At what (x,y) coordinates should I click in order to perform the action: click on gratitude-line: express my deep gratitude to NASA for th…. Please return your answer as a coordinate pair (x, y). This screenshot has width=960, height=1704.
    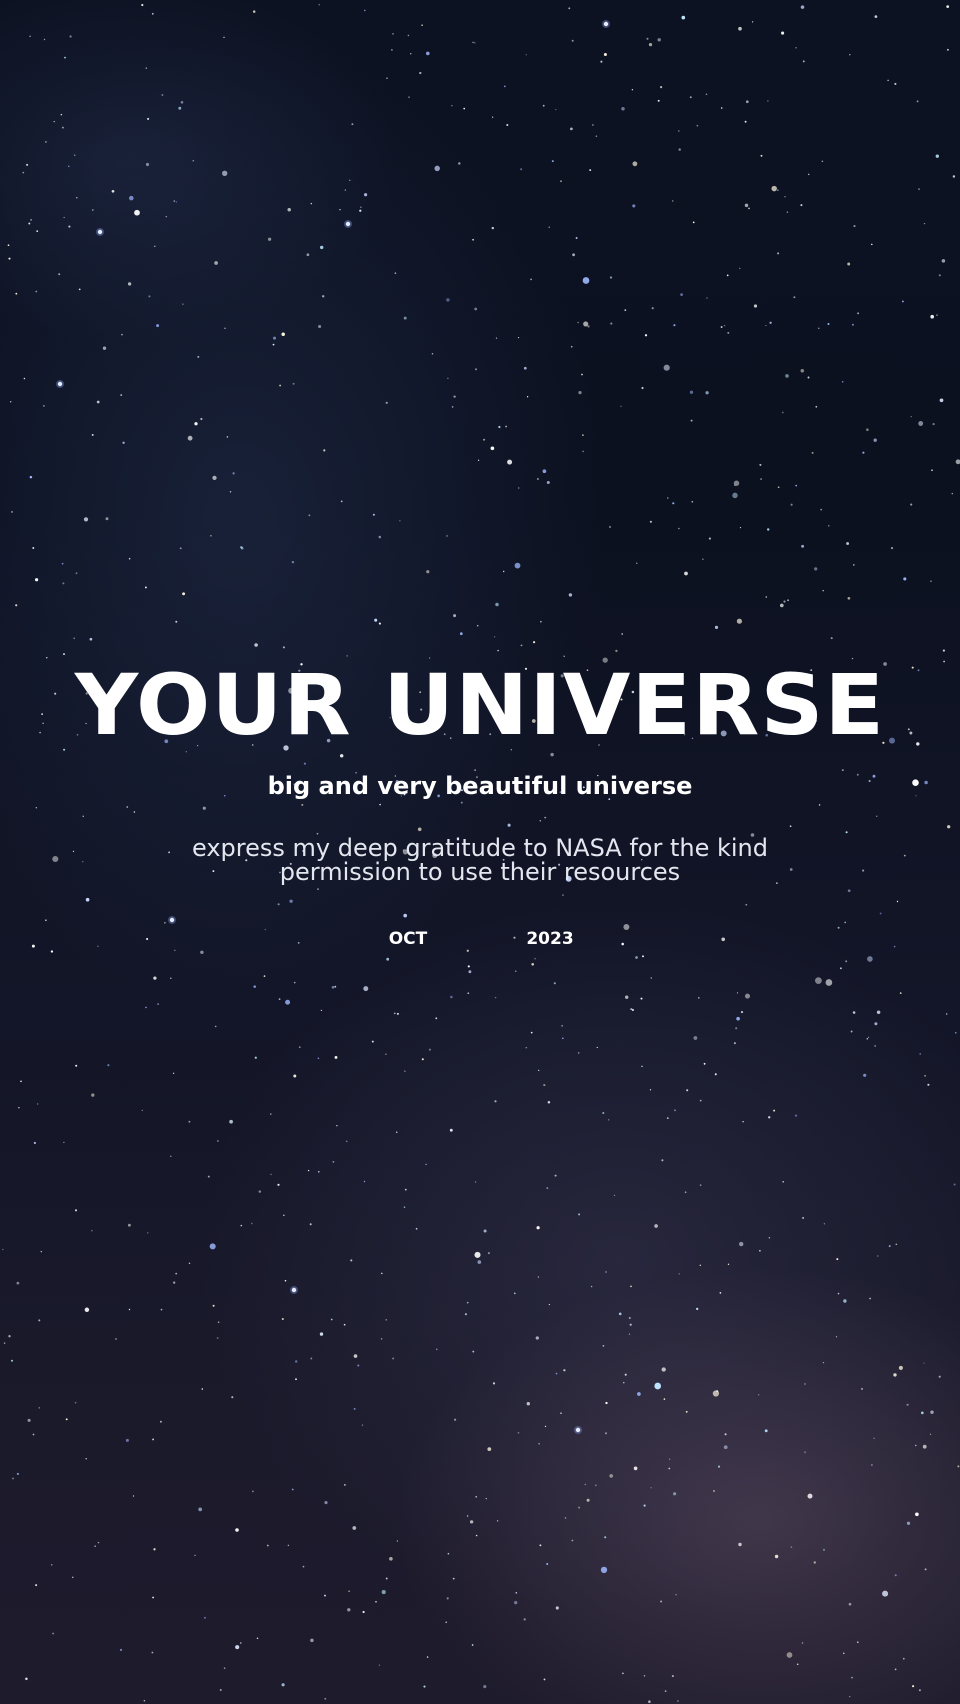
    Looking at the image, I should click on (480, 848).